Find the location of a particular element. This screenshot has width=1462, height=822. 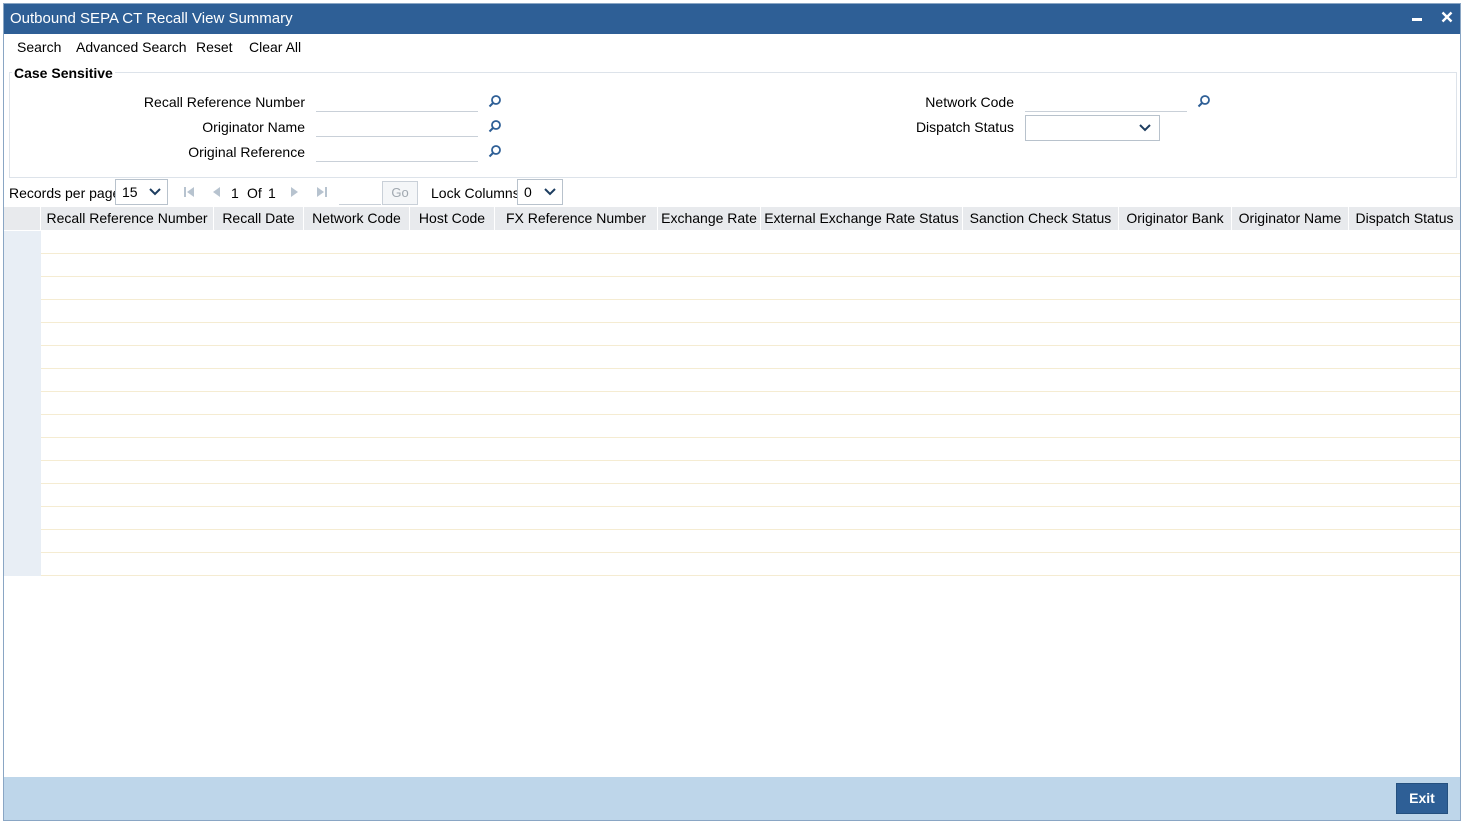

column-header: FX Reference Number is located at coordinates (576, 218).